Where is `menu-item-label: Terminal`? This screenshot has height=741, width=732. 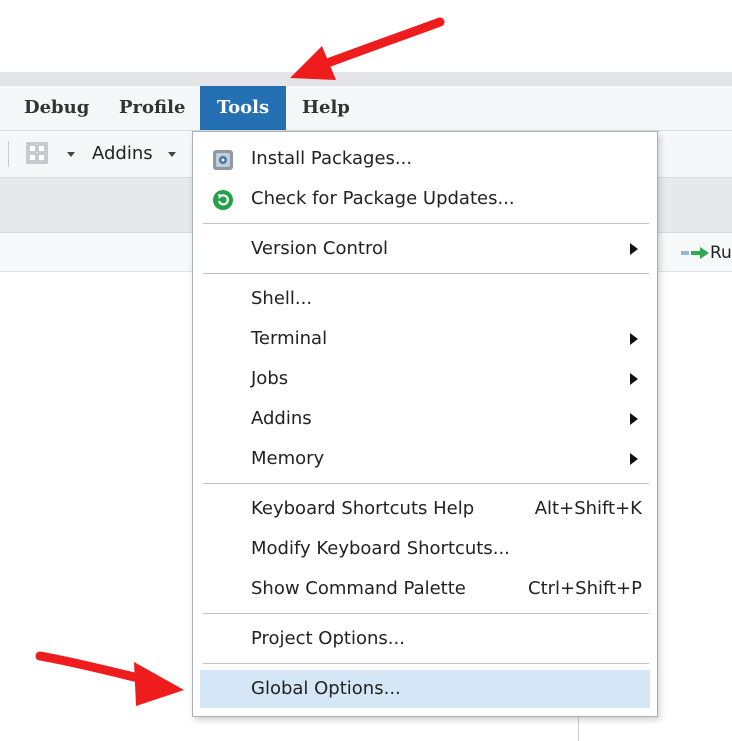
menu-item-label: Terminal is located at coordinates (289, 338).